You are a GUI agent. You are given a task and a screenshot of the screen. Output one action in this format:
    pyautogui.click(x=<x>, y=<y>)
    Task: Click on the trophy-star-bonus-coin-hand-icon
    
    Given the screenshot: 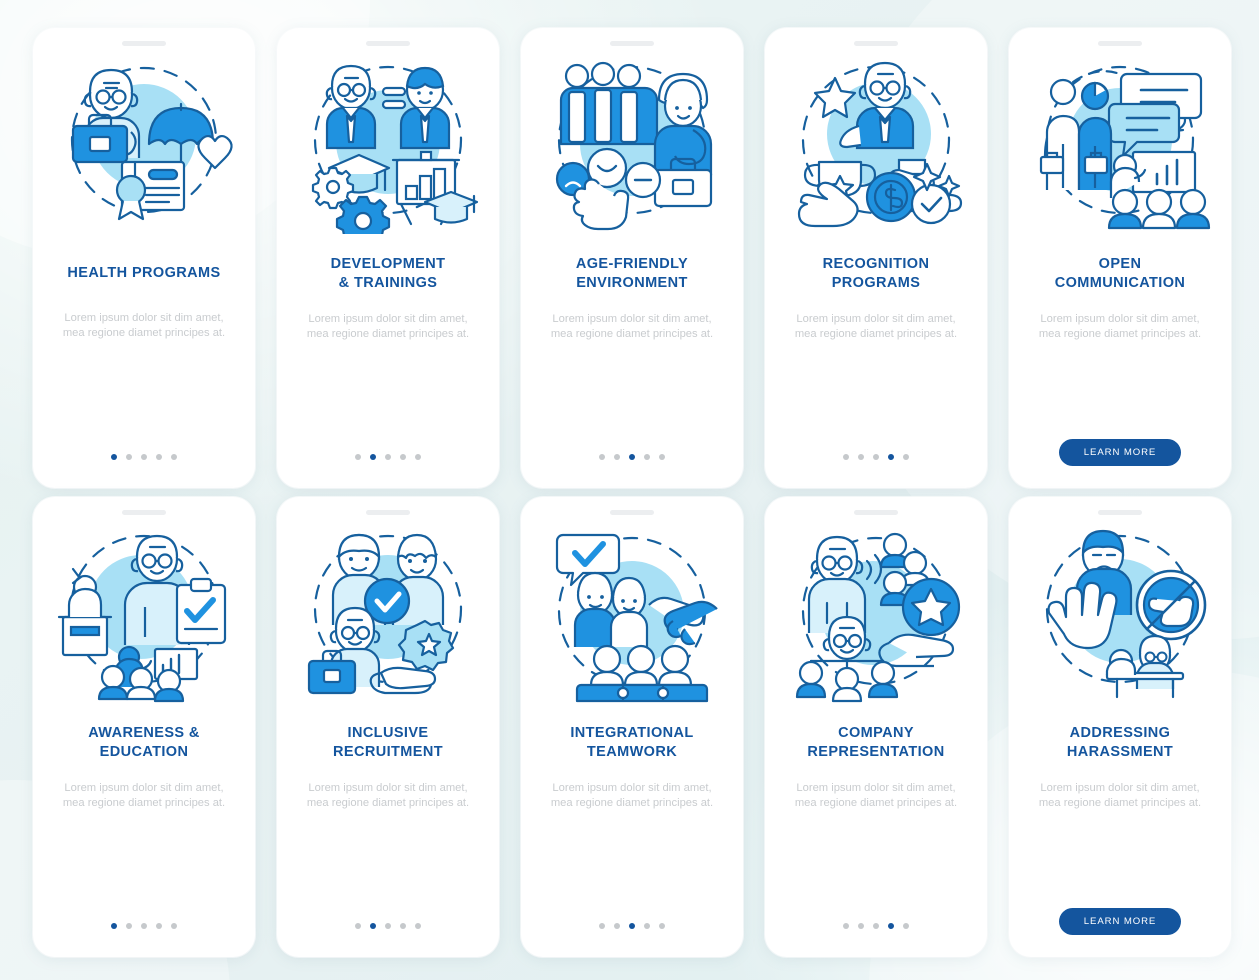 What is the action you would take?
    pyautogui.click(x=876, y=143)
    